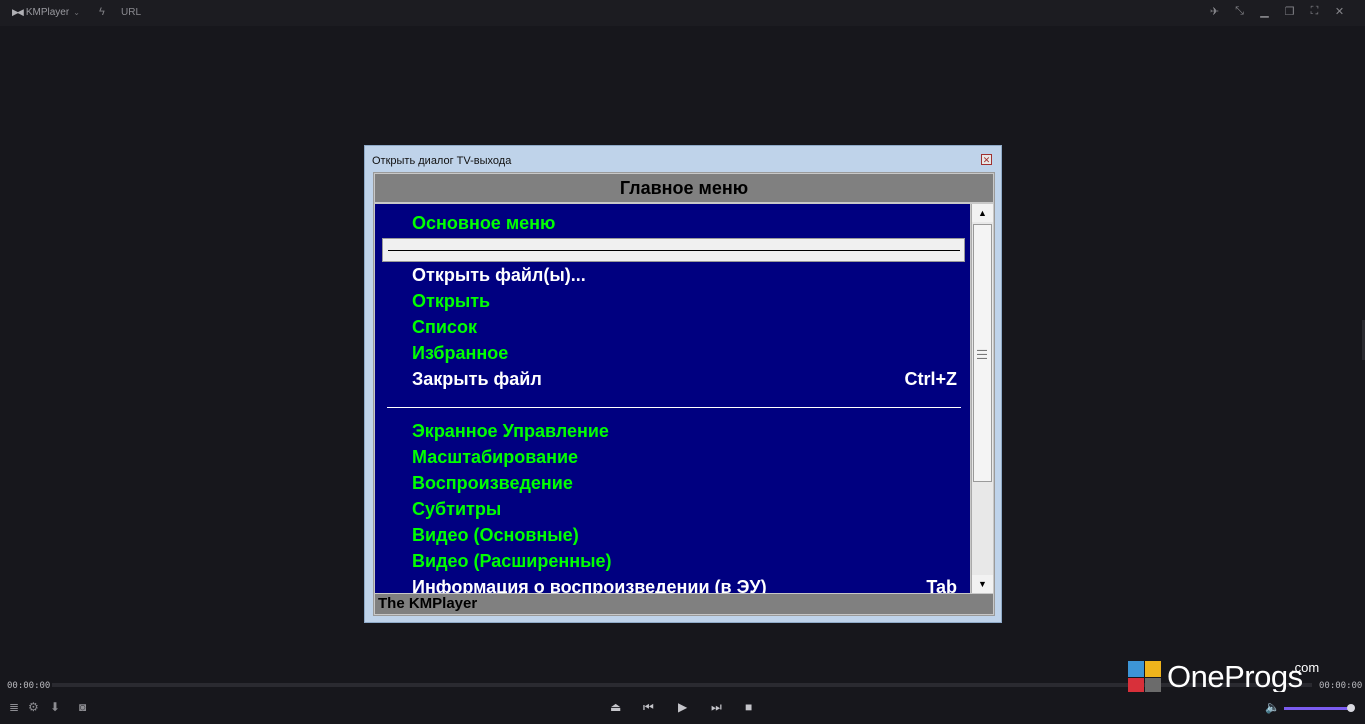  I want to click on volume-slider, so click(1317, 708).